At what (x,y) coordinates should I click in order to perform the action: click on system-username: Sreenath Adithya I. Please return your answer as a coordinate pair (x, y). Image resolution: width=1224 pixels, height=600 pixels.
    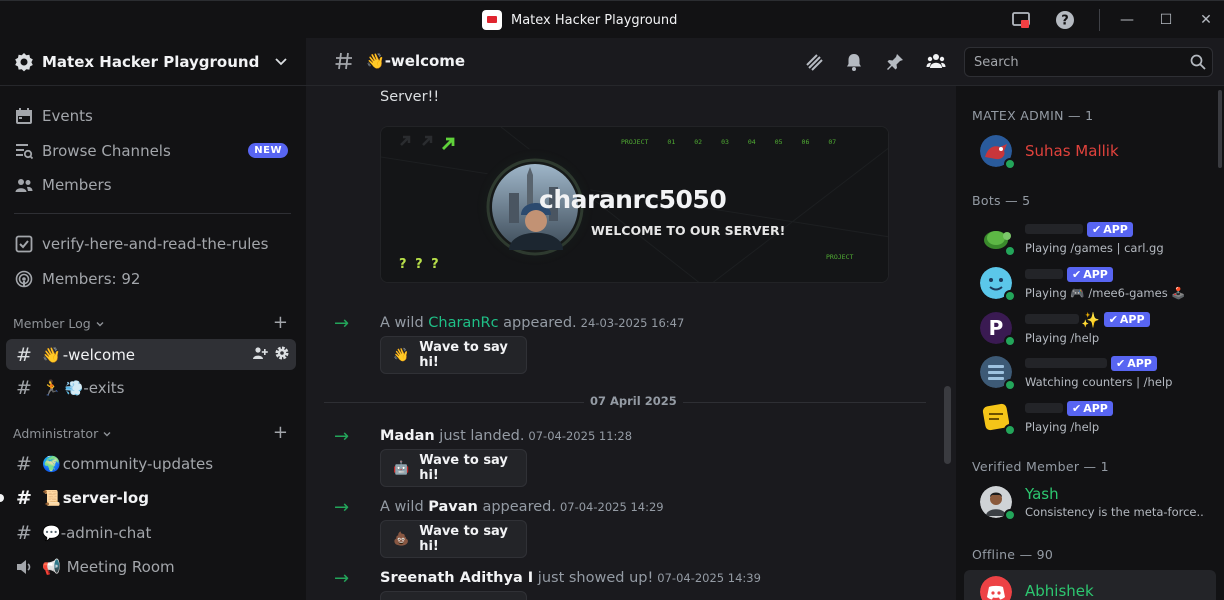
    Looking at the image, I should click on (456, 578).